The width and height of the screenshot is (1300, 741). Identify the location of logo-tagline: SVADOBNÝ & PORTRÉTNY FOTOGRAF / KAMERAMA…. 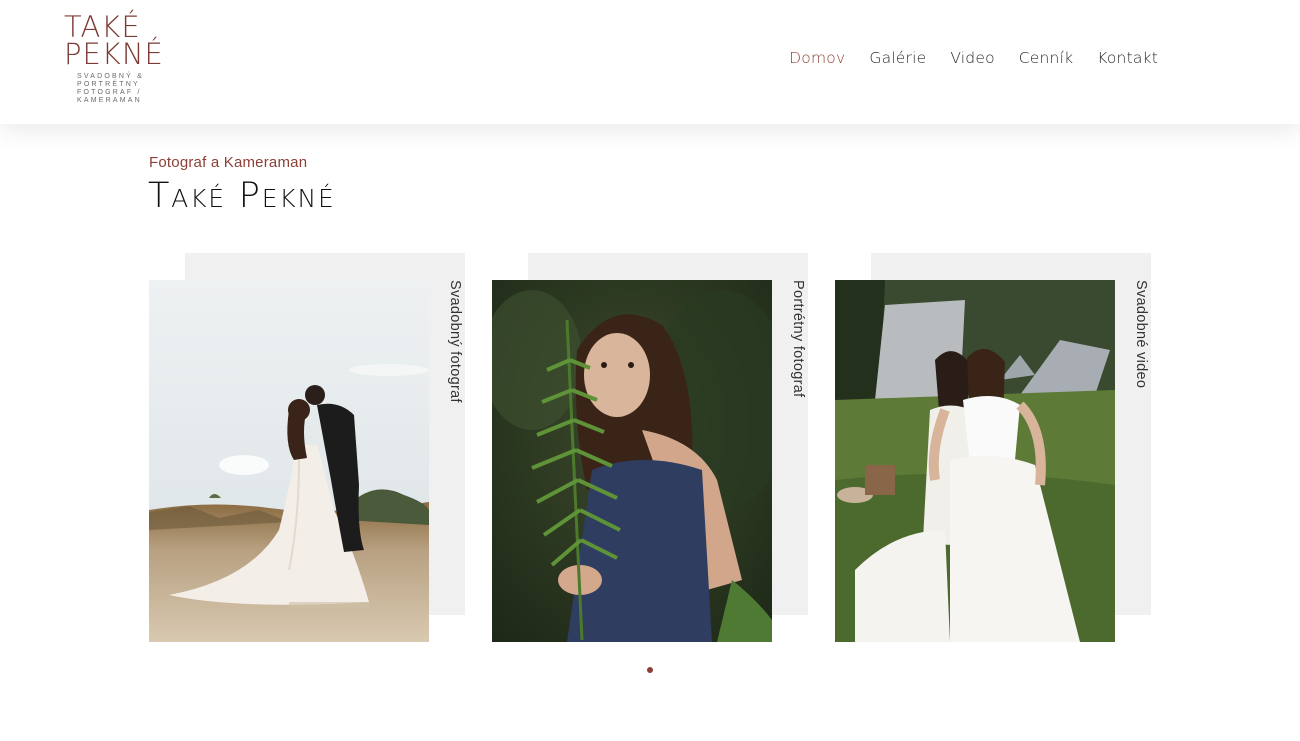
(110, 88).